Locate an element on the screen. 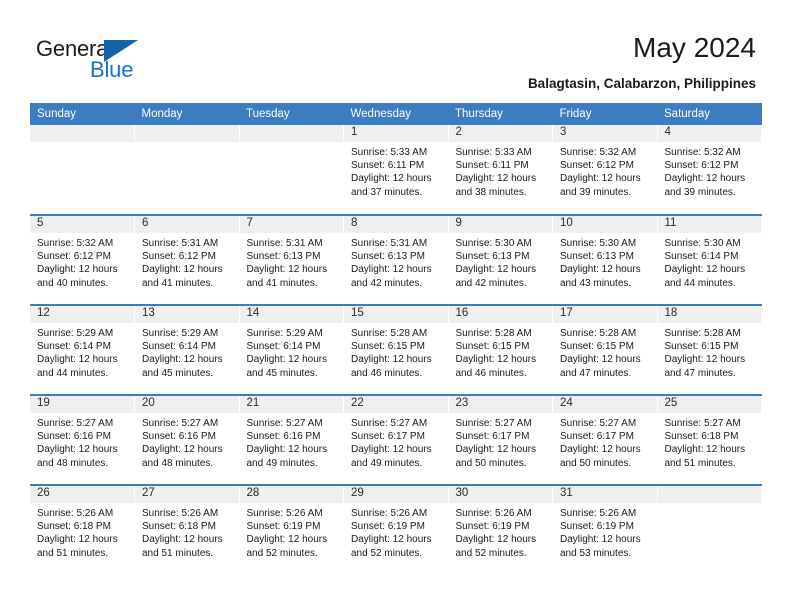  day-detail-line: Sunrise: 5:31 AM is located at coordinates (180, 243).